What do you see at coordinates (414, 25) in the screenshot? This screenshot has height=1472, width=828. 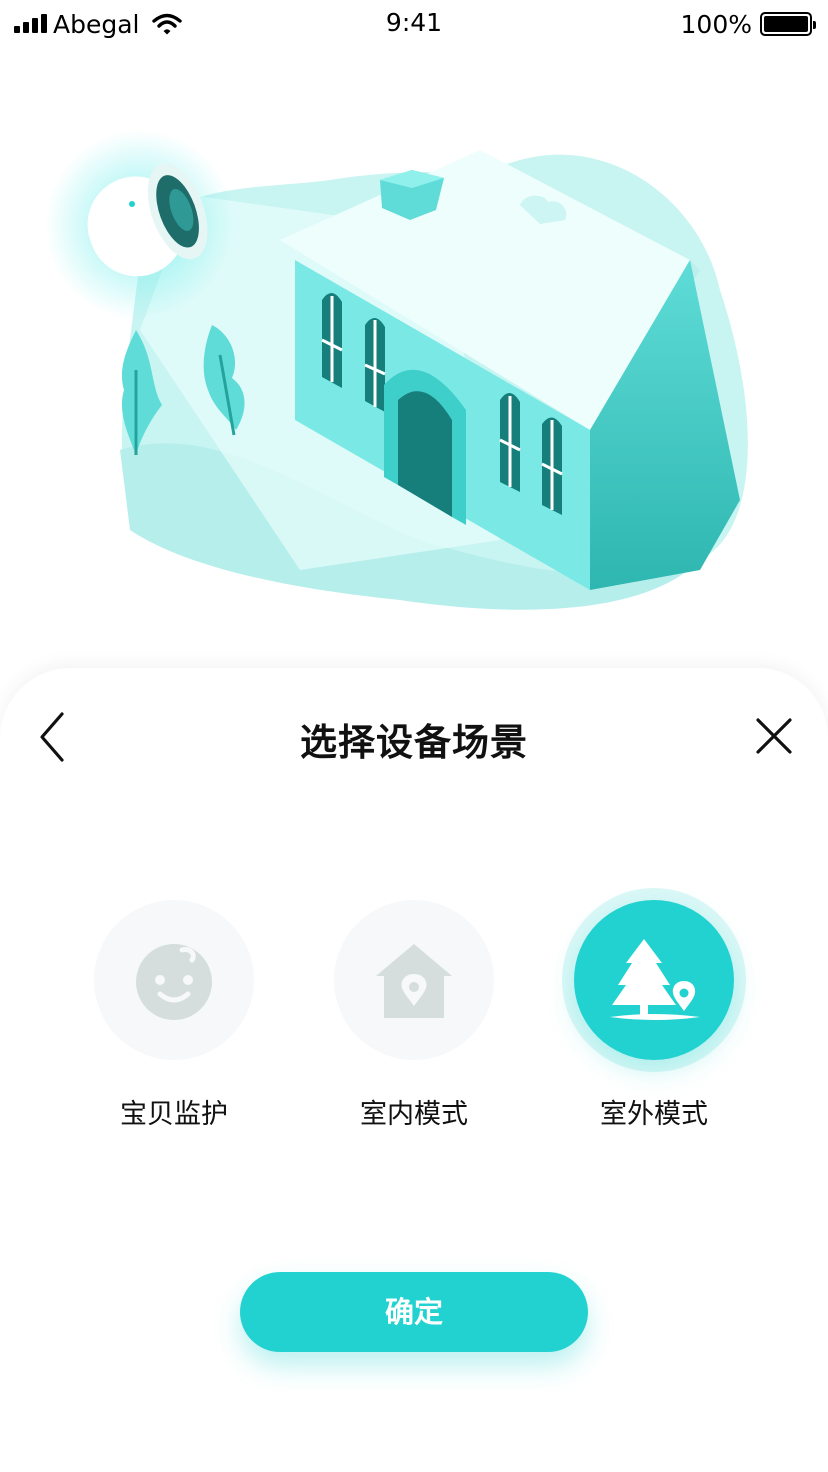 I see `status-bar: Abegal 9:41 100%` at bounding box center [414, 25].